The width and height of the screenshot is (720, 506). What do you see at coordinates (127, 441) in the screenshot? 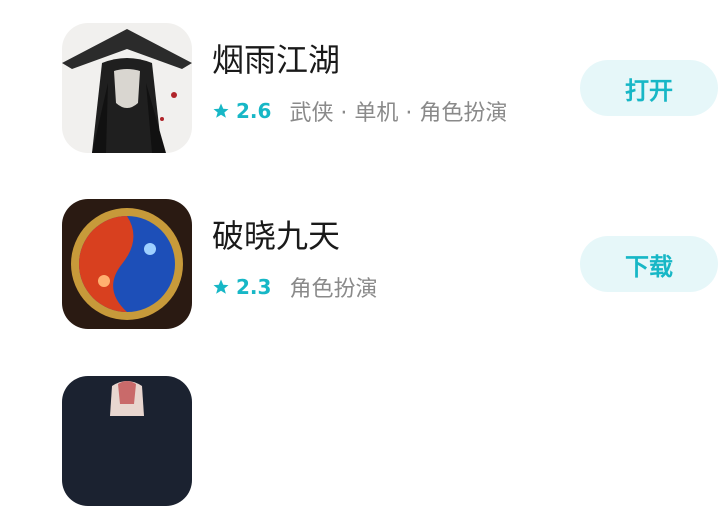
I see `warrior-portrait-icon` at bounding box center [127, 441].